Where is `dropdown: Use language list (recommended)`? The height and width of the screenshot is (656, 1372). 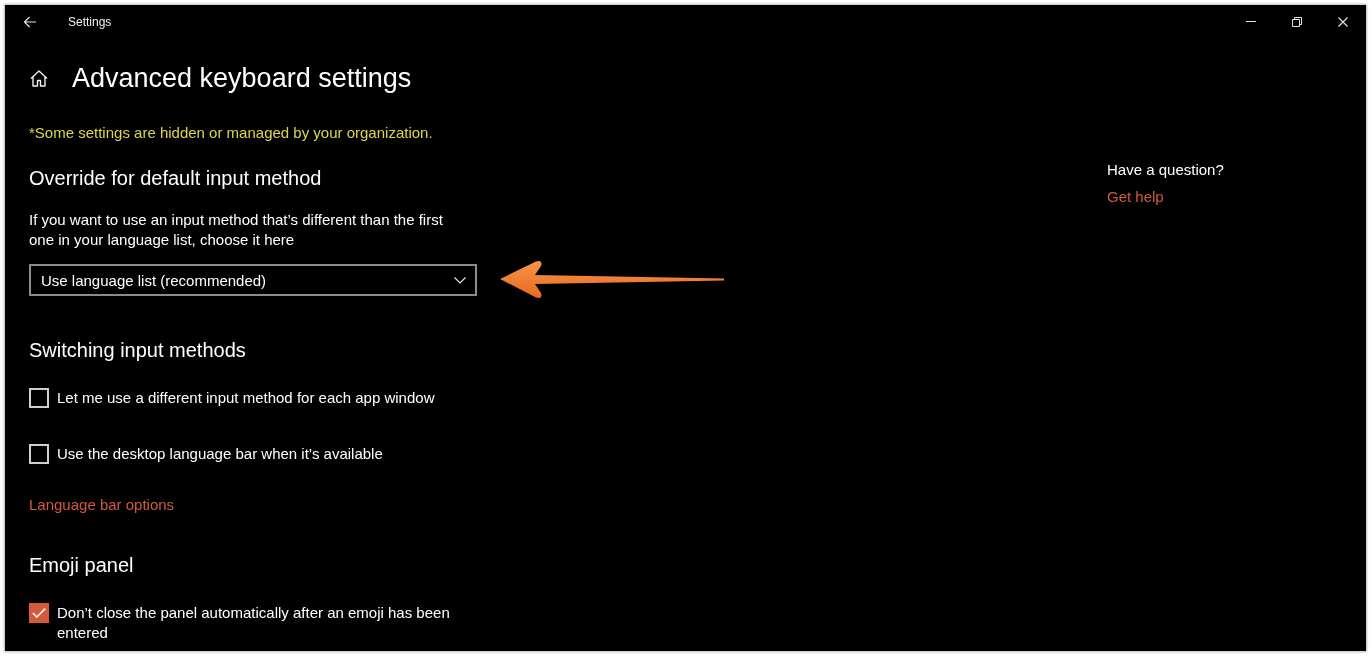
dropdown: Use language list (recommended) is located at coordinates (253, 280).